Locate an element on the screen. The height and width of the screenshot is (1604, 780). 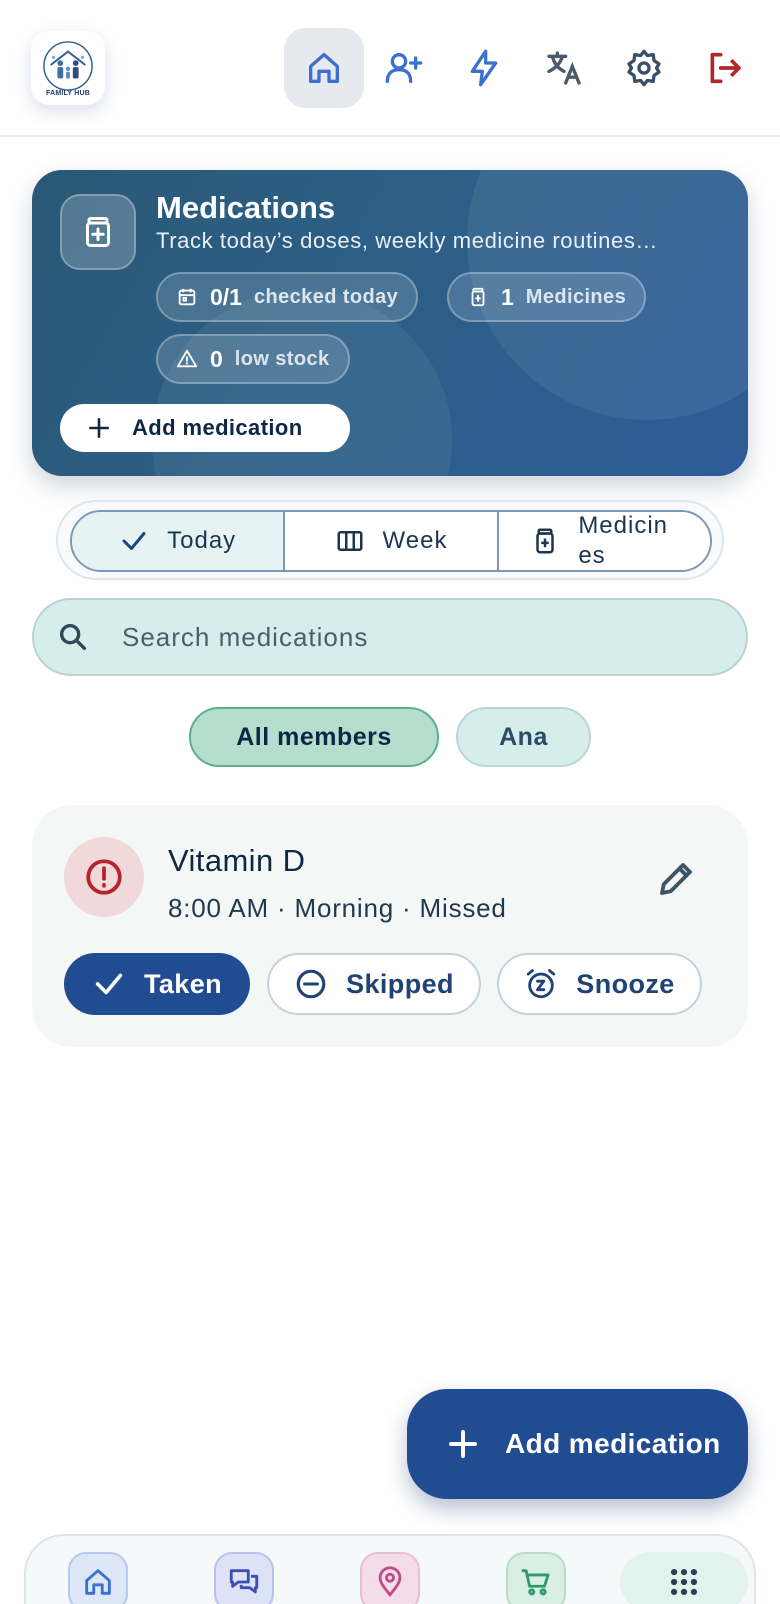
nav-logout-button is located at coordinates (724, 68).